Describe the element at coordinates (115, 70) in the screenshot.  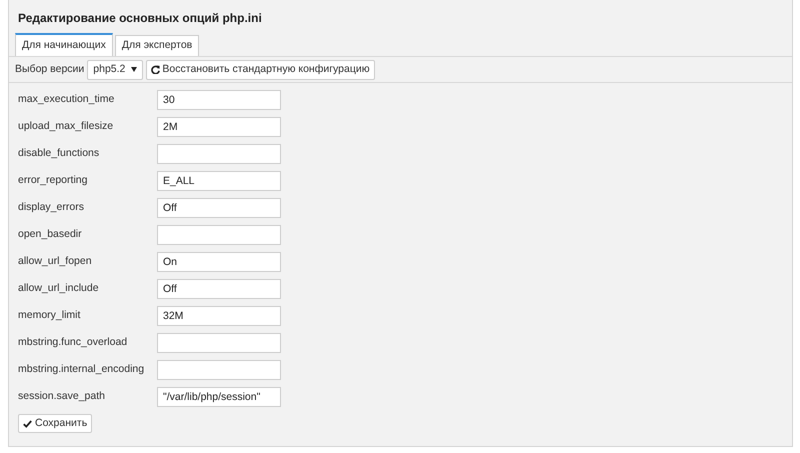
I see `version-select: php5.2` at that location.